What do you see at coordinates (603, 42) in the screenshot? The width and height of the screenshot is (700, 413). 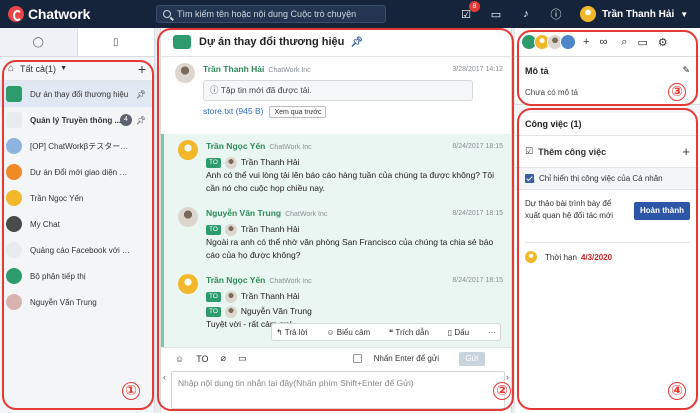 I see `link-icon: ∞` at bounding box center [603, 42].